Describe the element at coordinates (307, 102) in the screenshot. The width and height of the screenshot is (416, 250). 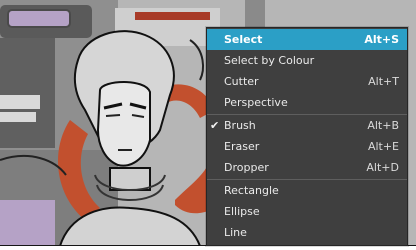
I see `menu-item-perspective: Perspective` at that location.